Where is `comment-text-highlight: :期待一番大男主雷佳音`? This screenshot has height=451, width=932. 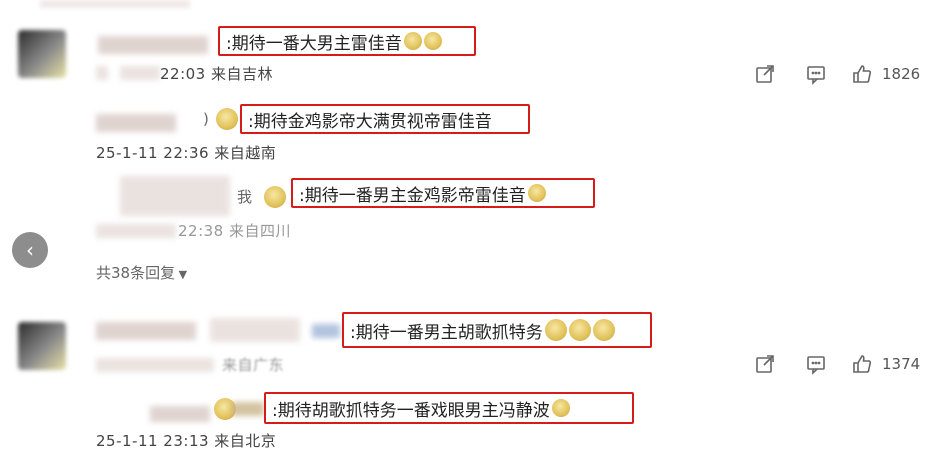 comment-text-highlight: :期待一番大男主雷佳音 is located at coordinates (347, 41).